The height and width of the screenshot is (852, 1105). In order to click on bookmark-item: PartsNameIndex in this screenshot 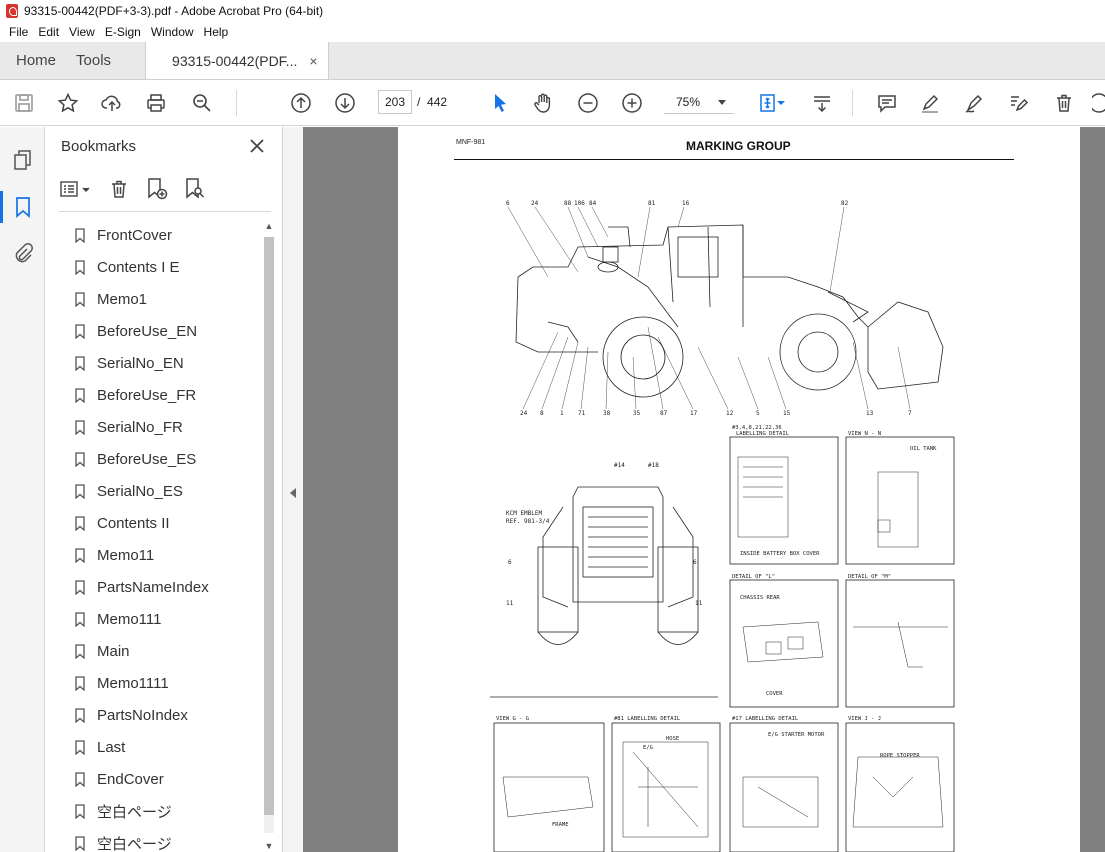, I will do `click(170, 587)`.